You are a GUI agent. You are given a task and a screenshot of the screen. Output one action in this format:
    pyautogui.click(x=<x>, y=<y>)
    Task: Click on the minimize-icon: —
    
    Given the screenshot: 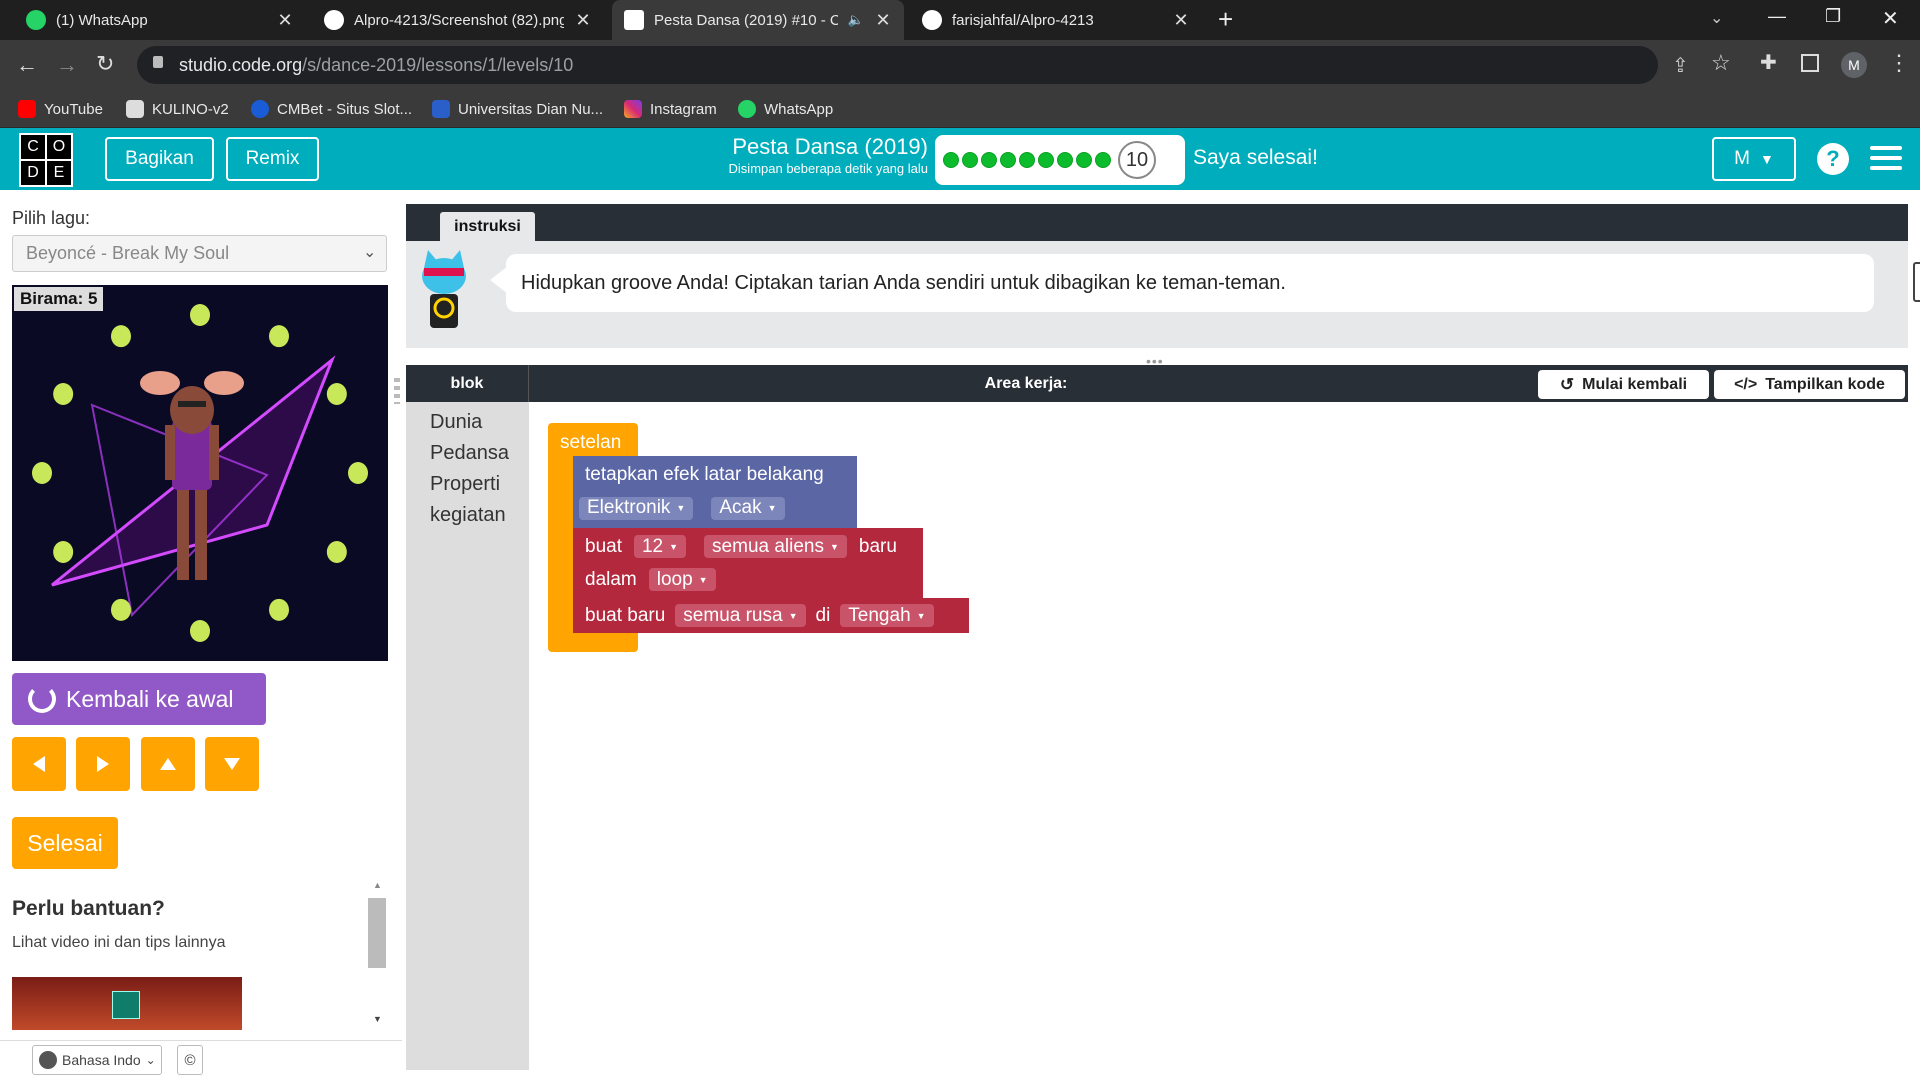 What is the action you would take?
    pyautogui.click(x=1777, y=16)
    